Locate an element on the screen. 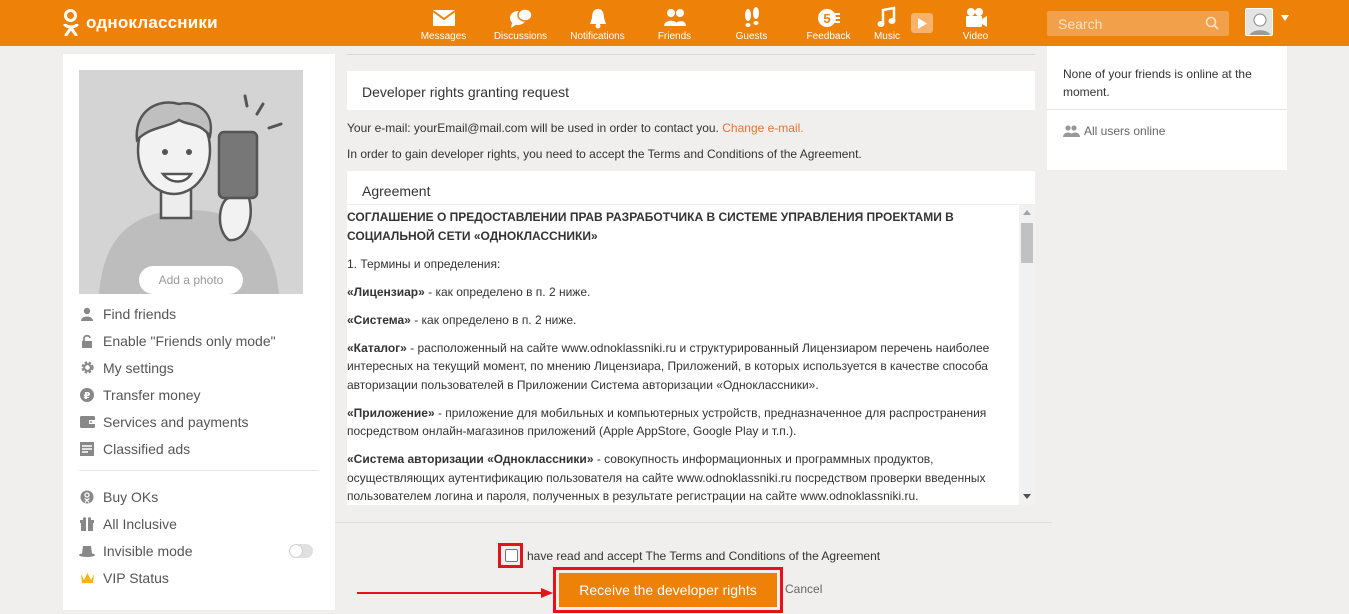 This screenshot has width=1349, height=614. nav-video: Video is located at coordinates (975, 23).